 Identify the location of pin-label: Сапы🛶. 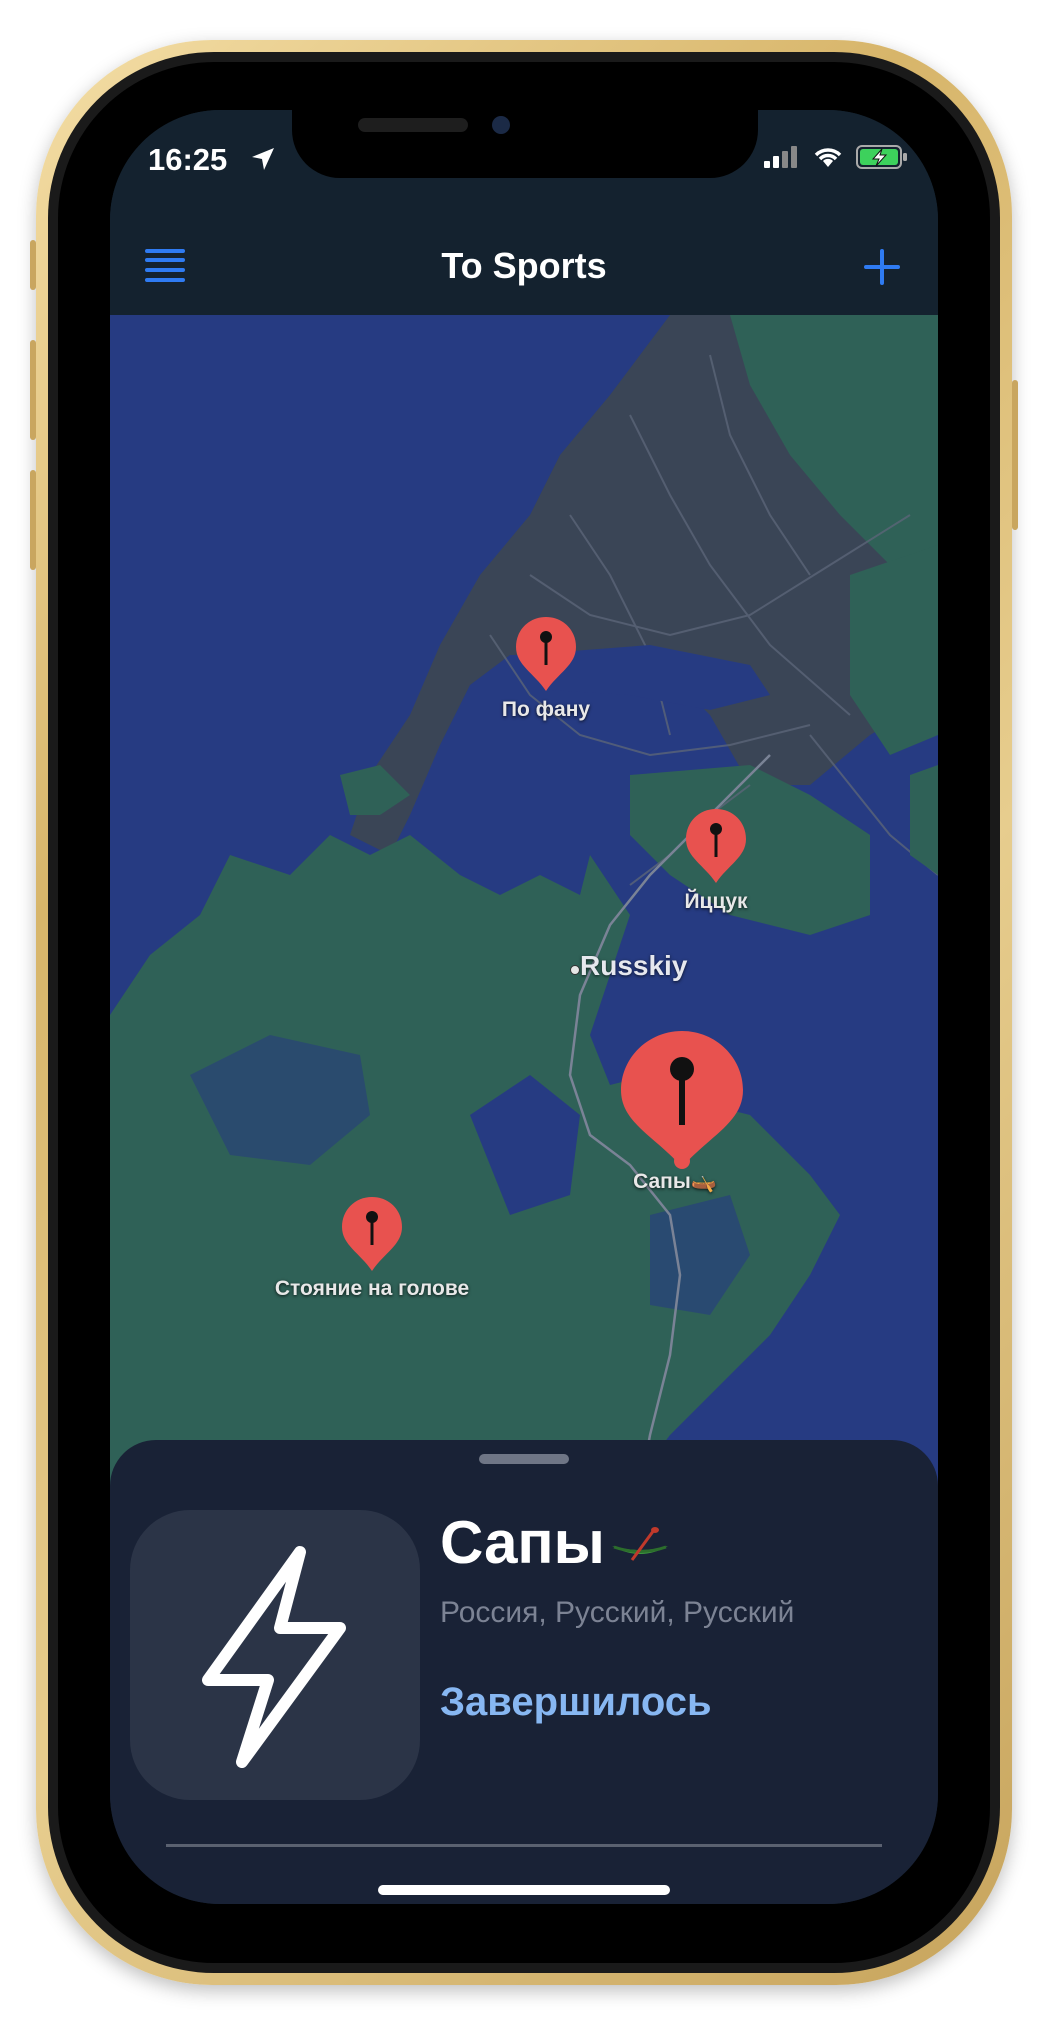
(675, 1181).